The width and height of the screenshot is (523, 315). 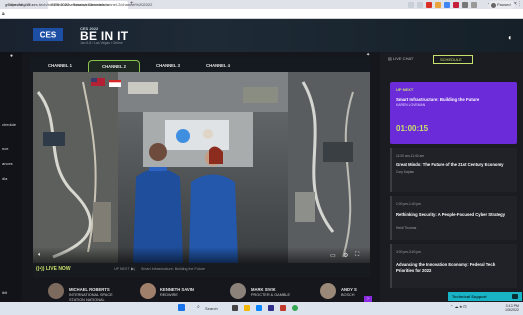 What do you see at coordinates (133, 268) in the screenshot?
I see `next-icon: ▶|` at bounding box center [133, 268].